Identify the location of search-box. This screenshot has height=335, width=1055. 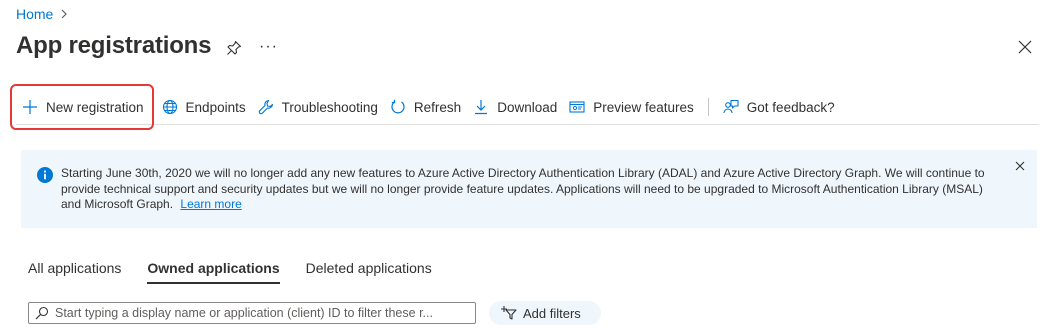
(252, 313).